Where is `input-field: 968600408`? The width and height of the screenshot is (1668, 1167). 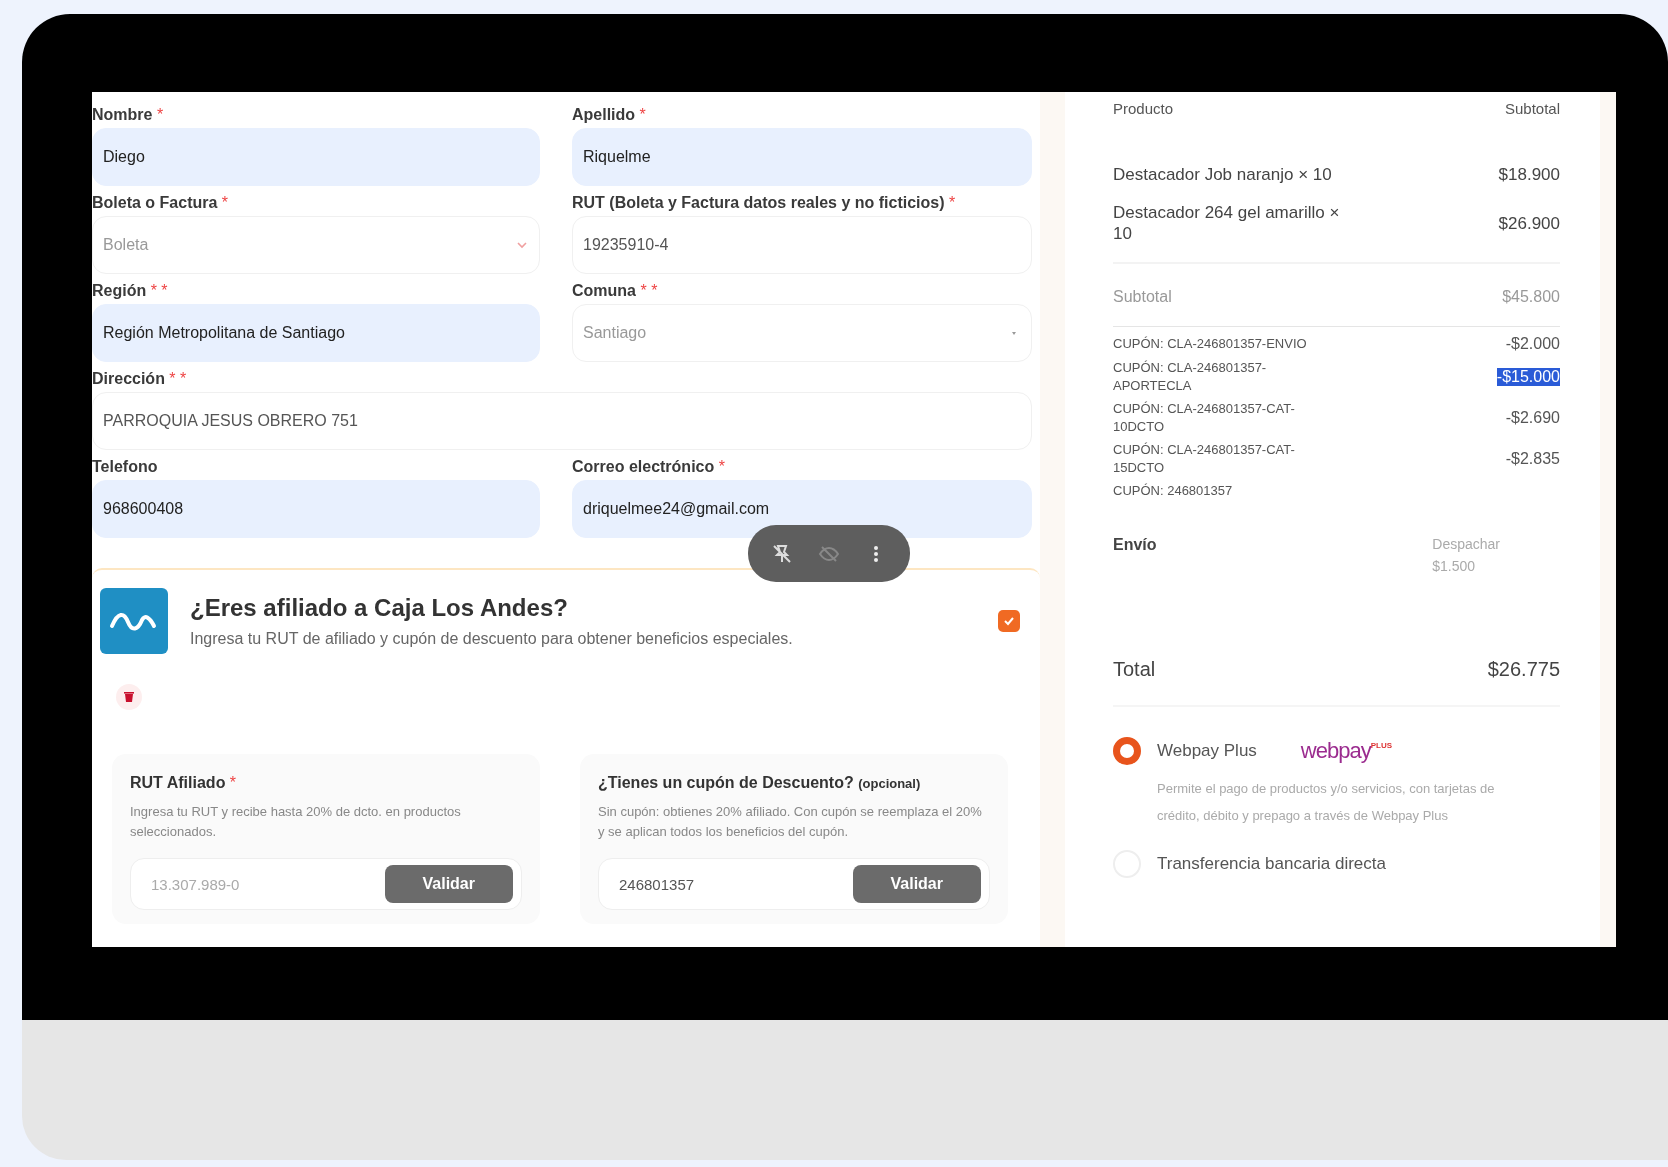
input-field: 968600408 is located at coordinates (316, 509).